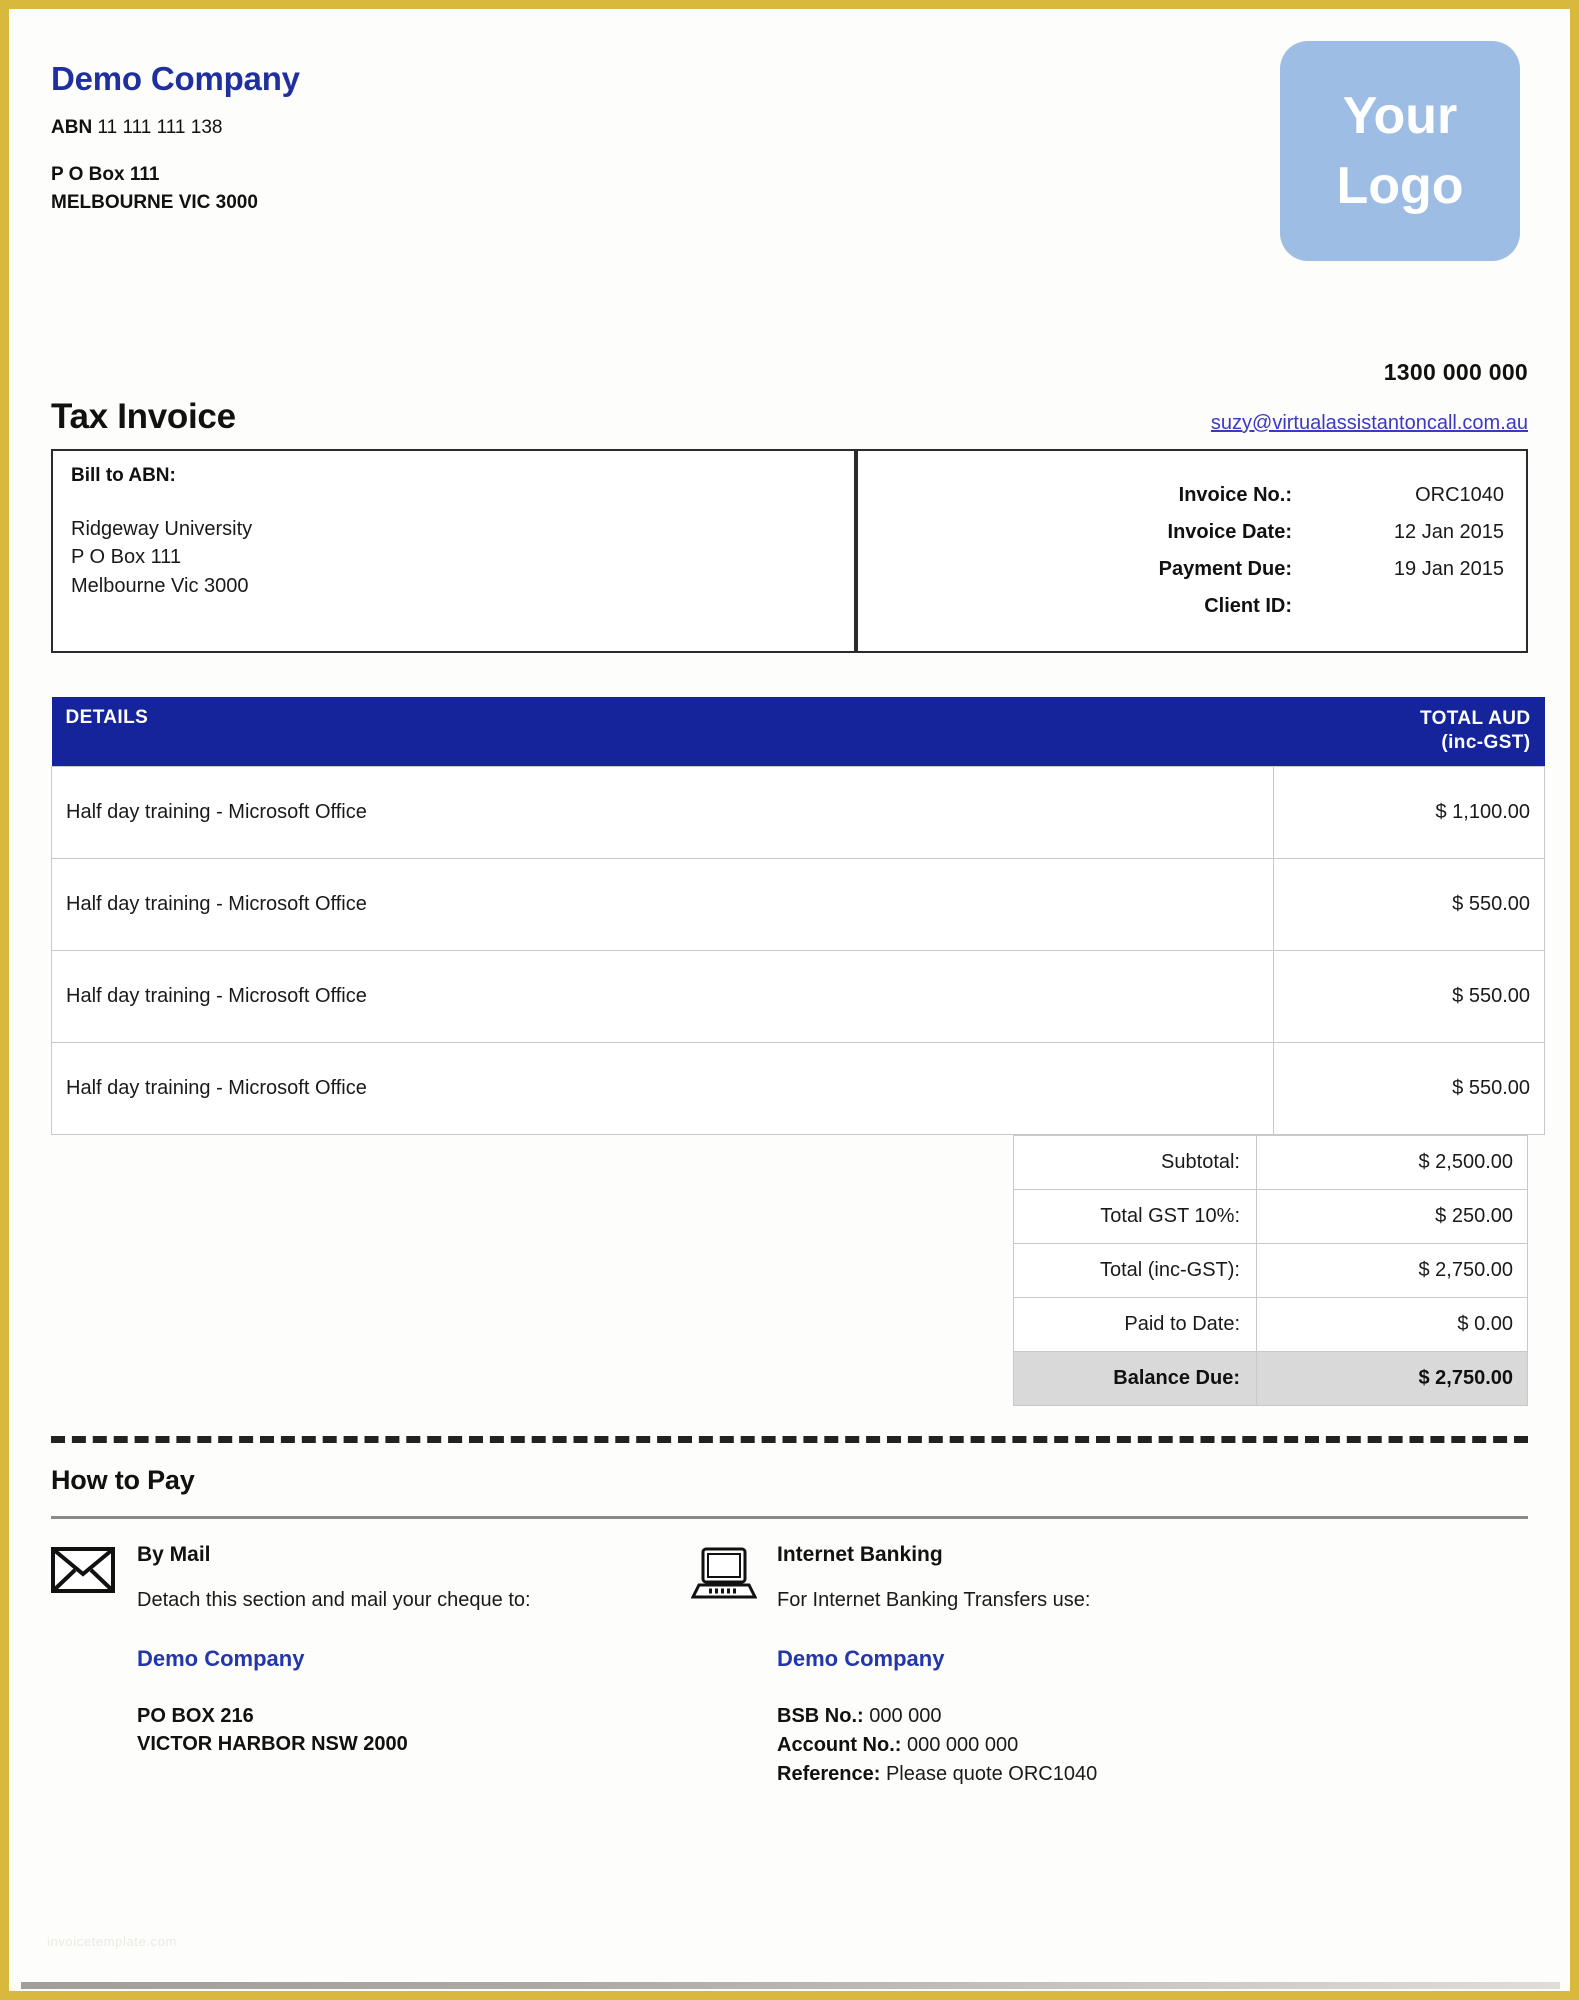  Describe the element at coordinates (162, 529) in the screenshot. I see `bill-to-line1: Ridgeway University` at that location.